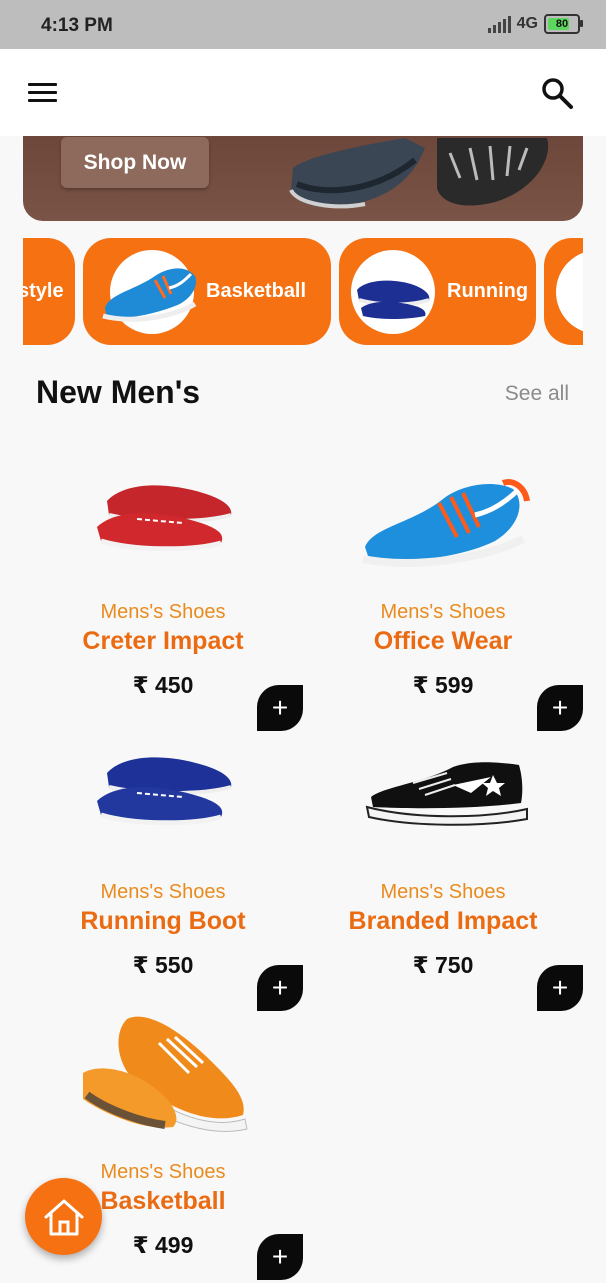 This screenshot has height=1283, width=606. I want to click on search-icon, so click(557, 93).